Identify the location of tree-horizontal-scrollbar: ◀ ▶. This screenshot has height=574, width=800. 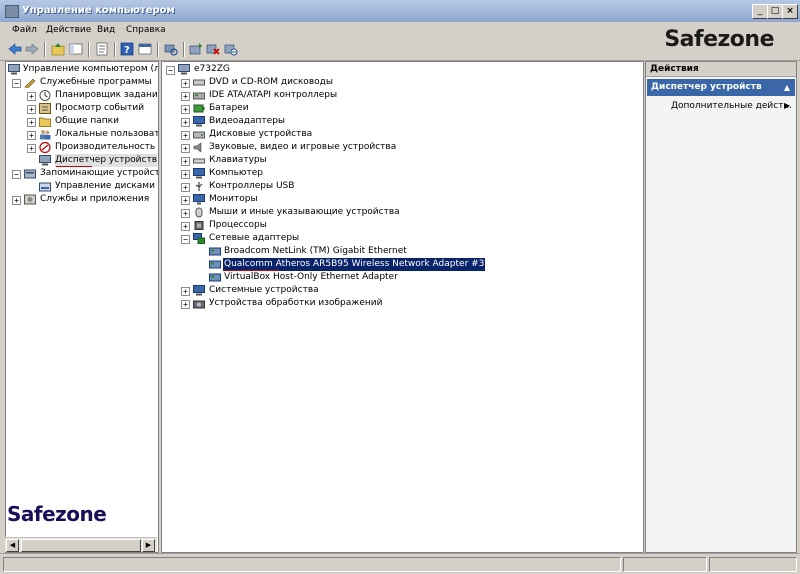
(81, 544).